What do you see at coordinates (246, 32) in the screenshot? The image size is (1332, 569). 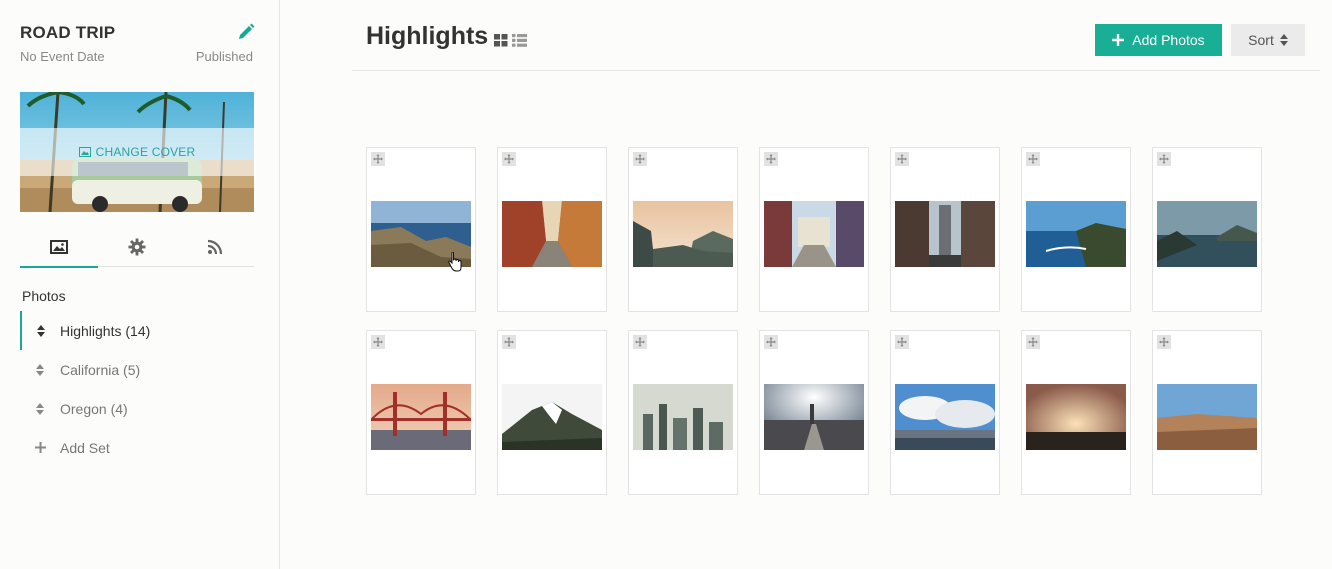 I see `pencil-icon` at bounding box center [246, 32].